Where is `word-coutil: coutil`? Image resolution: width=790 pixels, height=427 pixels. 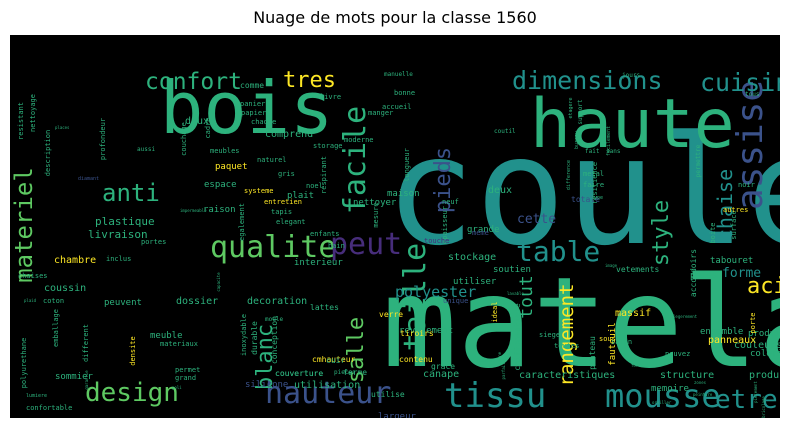
word-coutil: coutil is located at coordinates (505, 131).